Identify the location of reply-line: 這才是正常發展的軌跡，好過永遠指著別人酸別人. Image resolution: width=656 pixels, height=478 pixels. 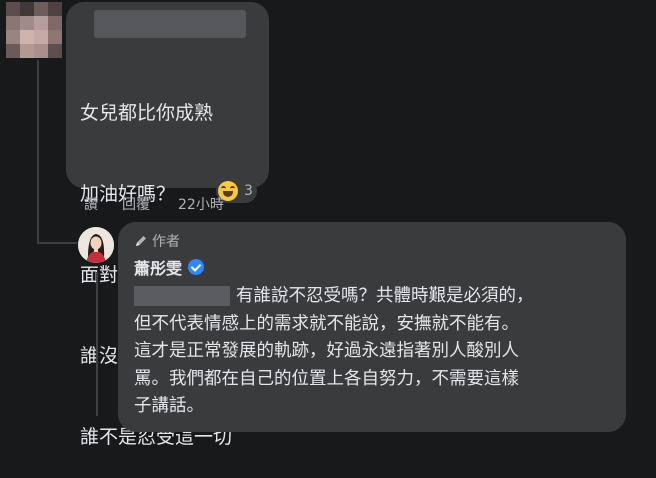
(326, 351).